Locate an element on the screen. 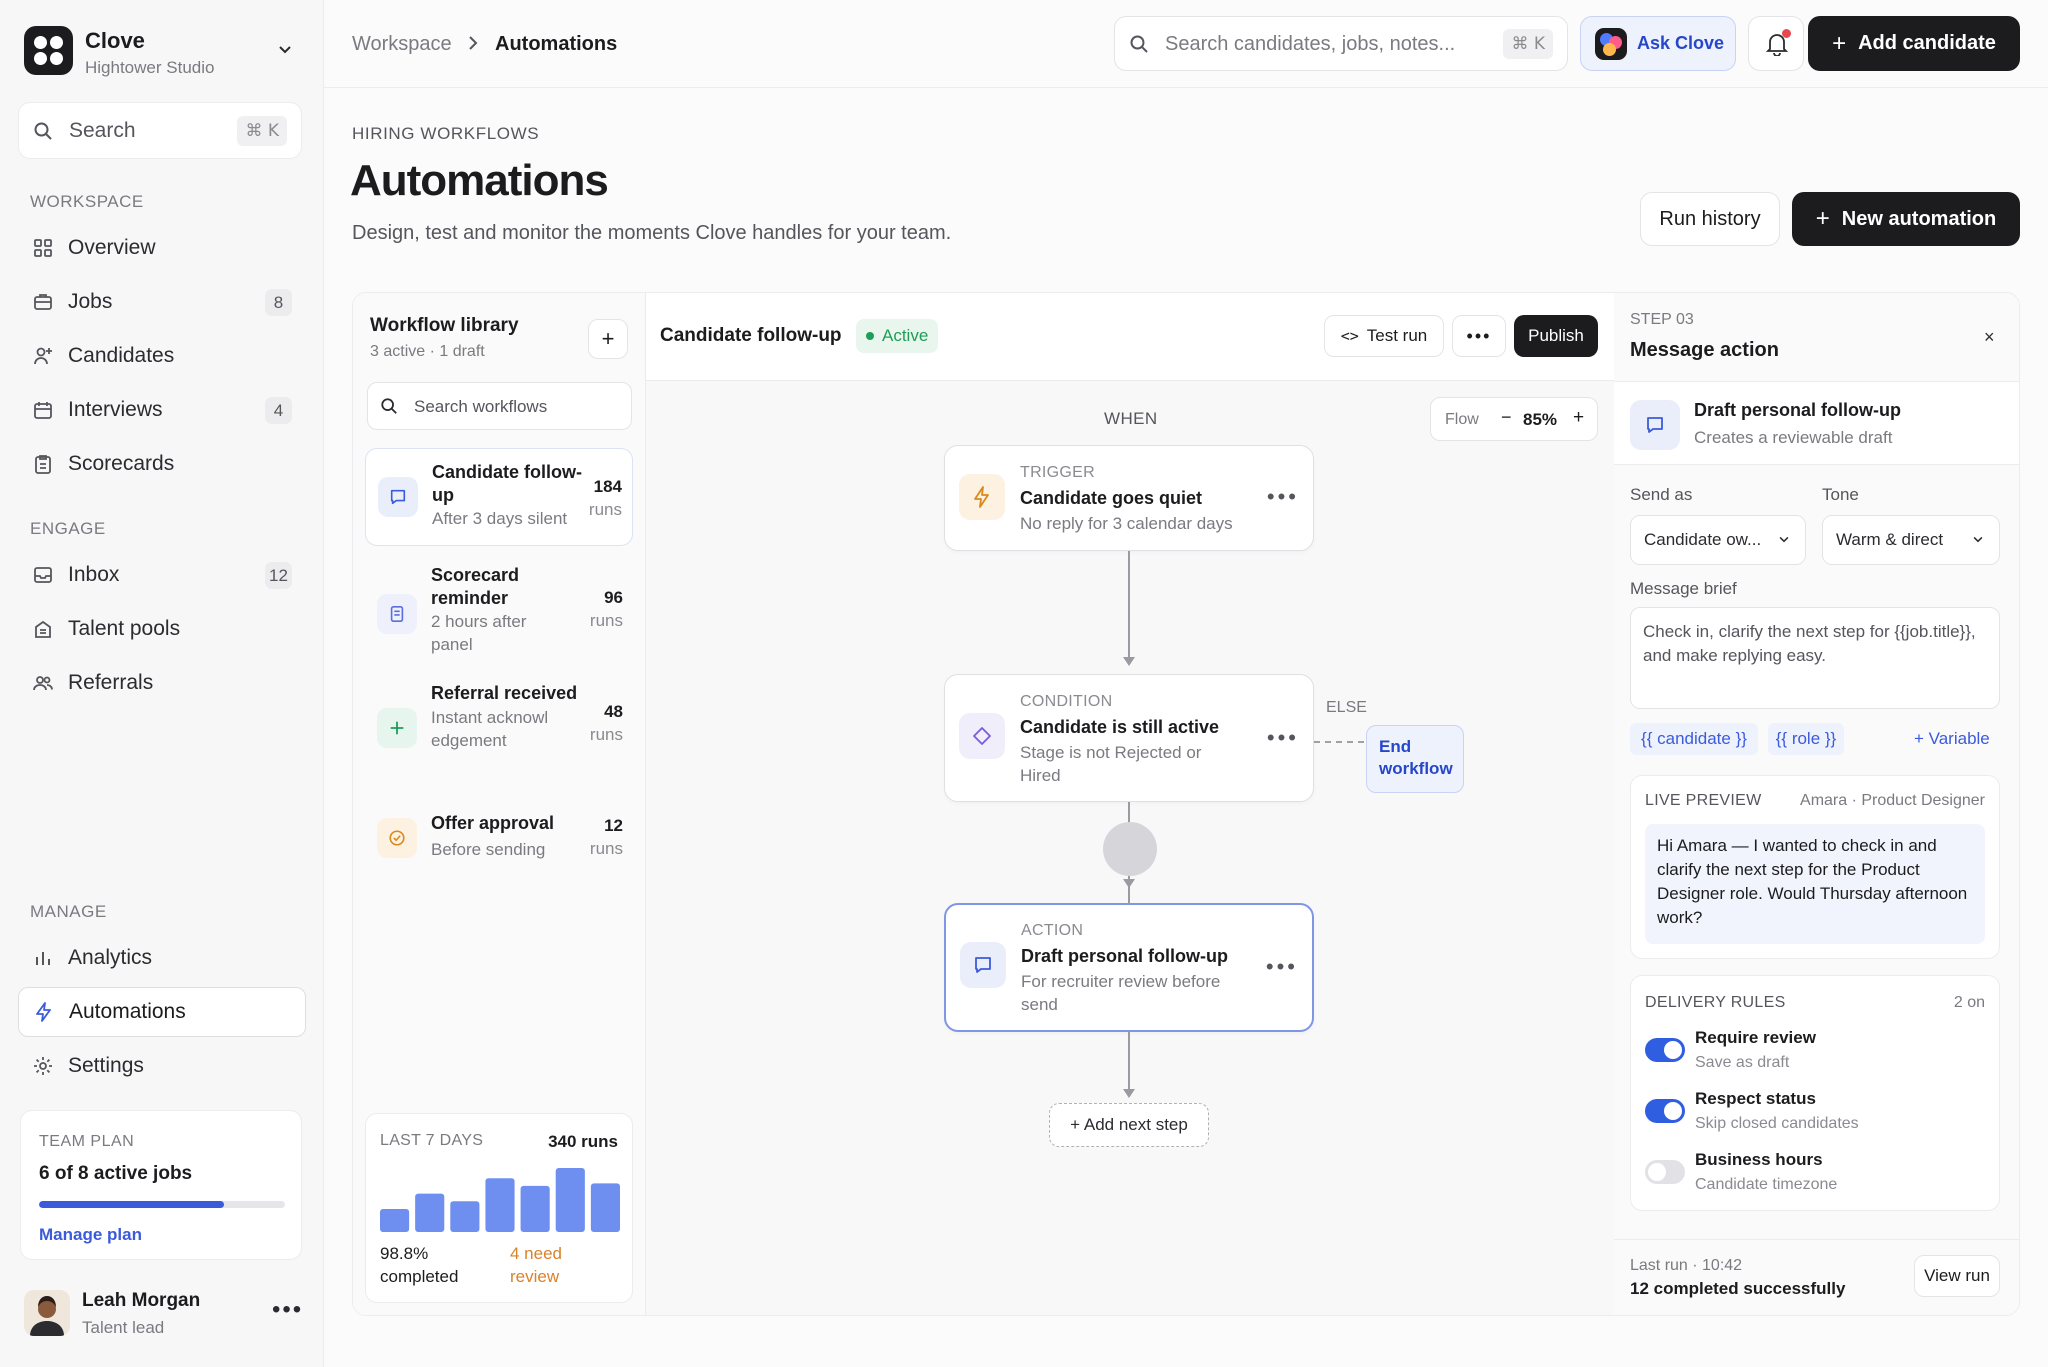 Image resolution: width=2048 pixels, height=1367 pixels. status-dot is located at coordinates (870, 336).